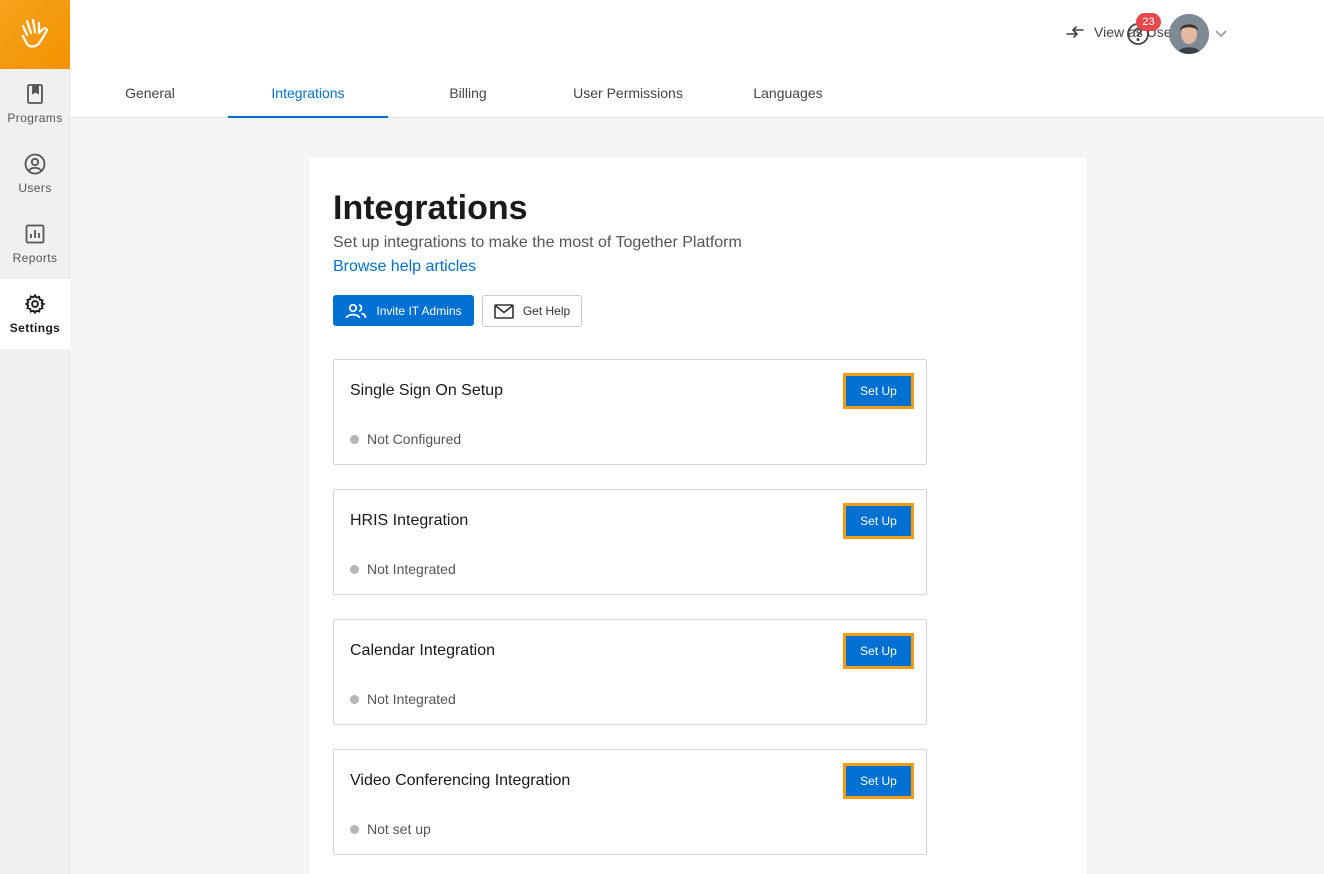  I want to click on integration-title: HRIS Integration, so click(409, 520).